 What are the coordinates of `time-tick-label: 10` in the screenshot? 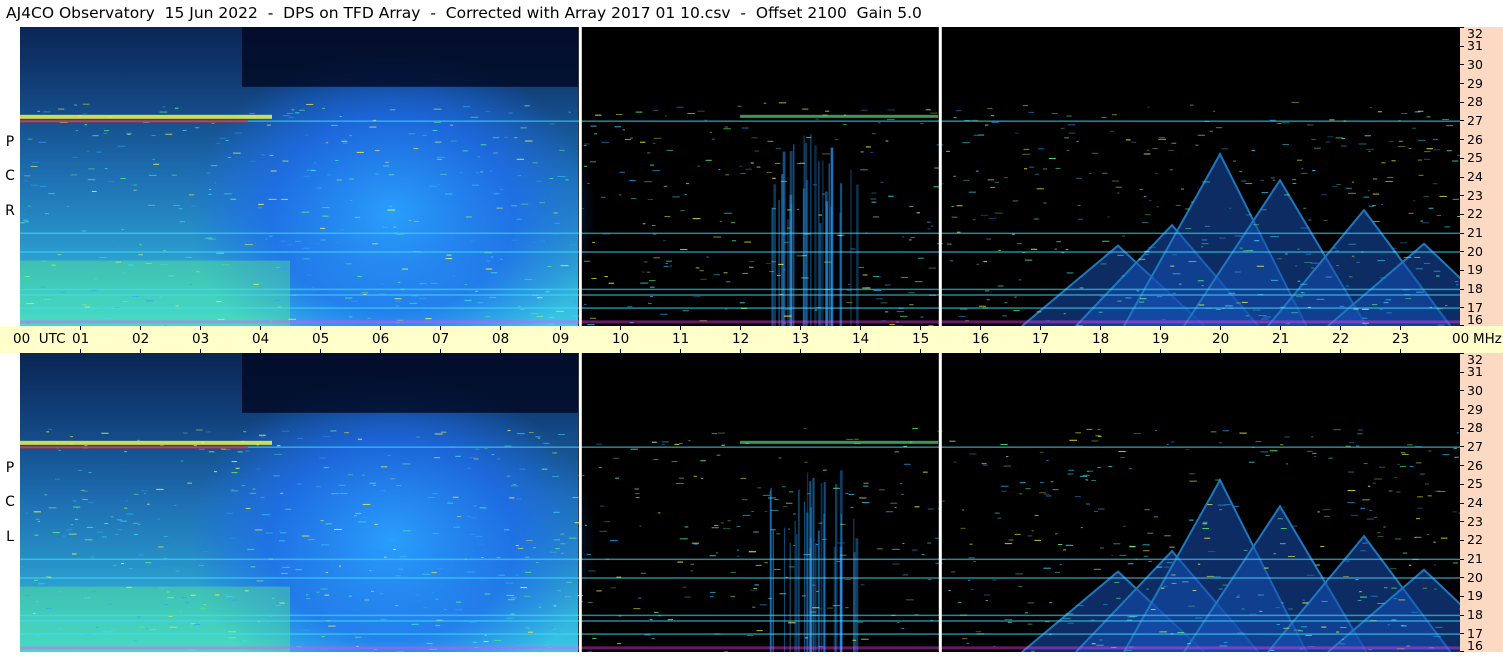 It's located at (621, 339).